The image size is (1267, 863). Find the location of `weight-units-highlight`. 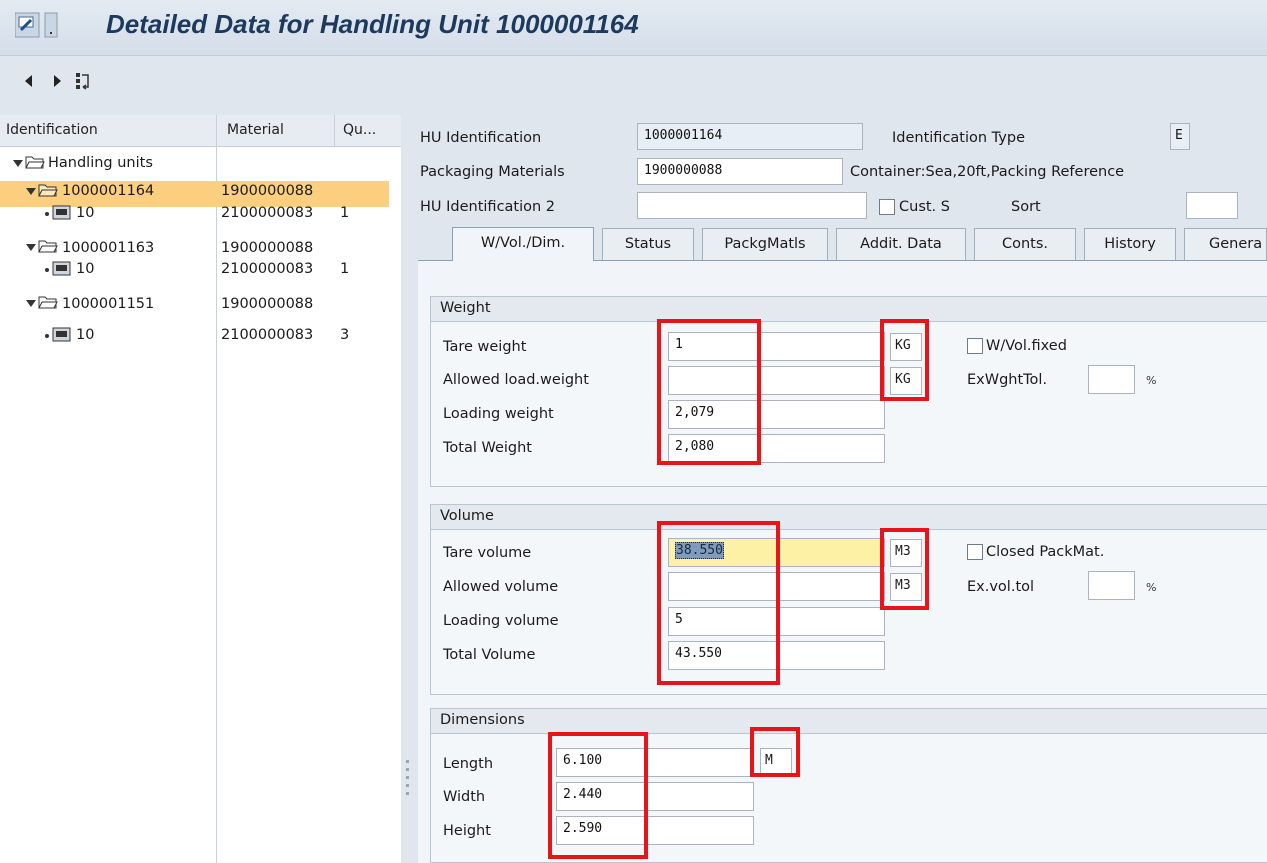

weight-units-highlight is located at coordinates (904, 360).